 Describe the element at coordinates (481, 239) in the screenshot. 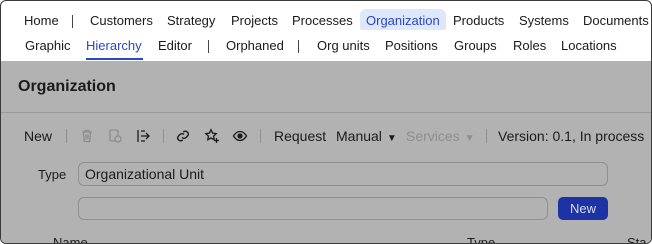

I see `column-header-type: Type` at that location.